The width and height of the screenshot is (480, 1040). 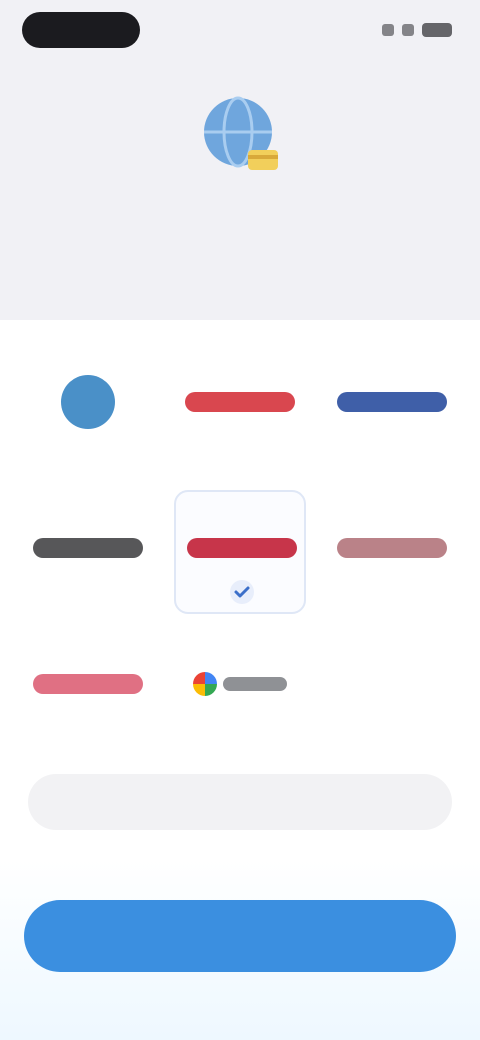 What do you see at coordinates (408, 30) in the screenshot?
I see `wifi-icon` at bounding box center [408, 30].